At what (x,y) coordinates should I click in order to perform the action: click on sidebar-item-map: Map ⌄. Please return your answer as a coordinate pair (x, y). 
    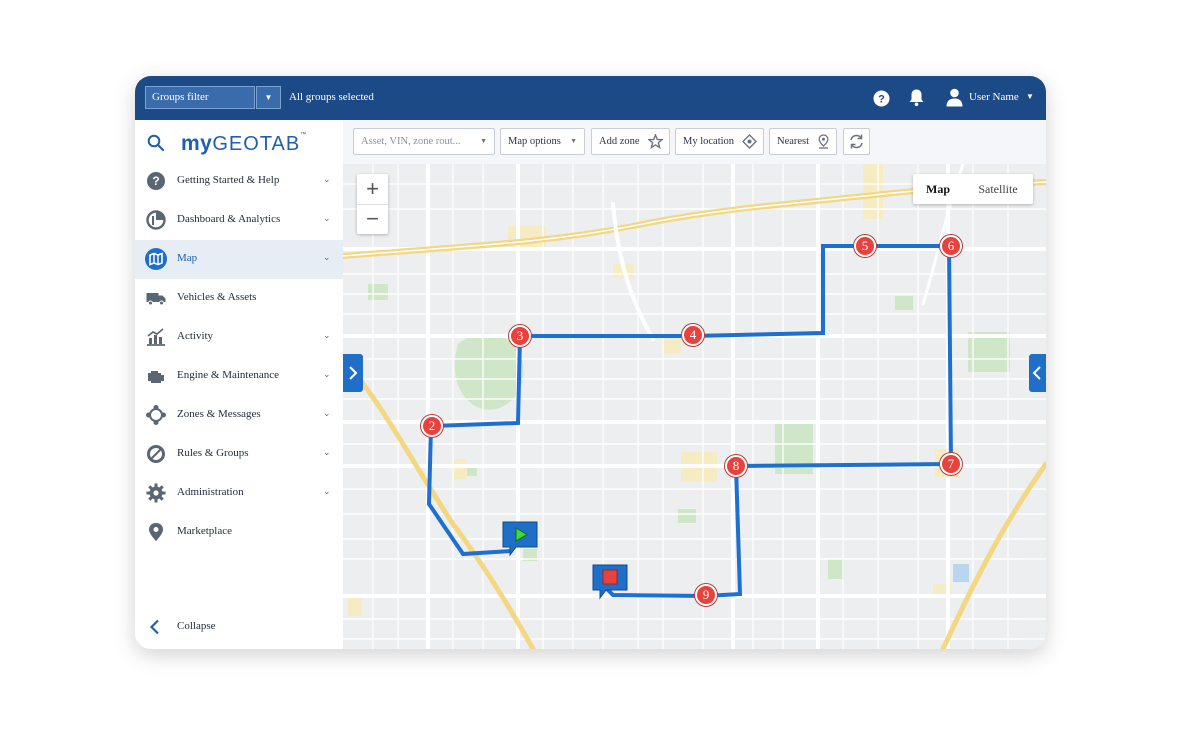
    Looking at the image, I should click on (239, 259).